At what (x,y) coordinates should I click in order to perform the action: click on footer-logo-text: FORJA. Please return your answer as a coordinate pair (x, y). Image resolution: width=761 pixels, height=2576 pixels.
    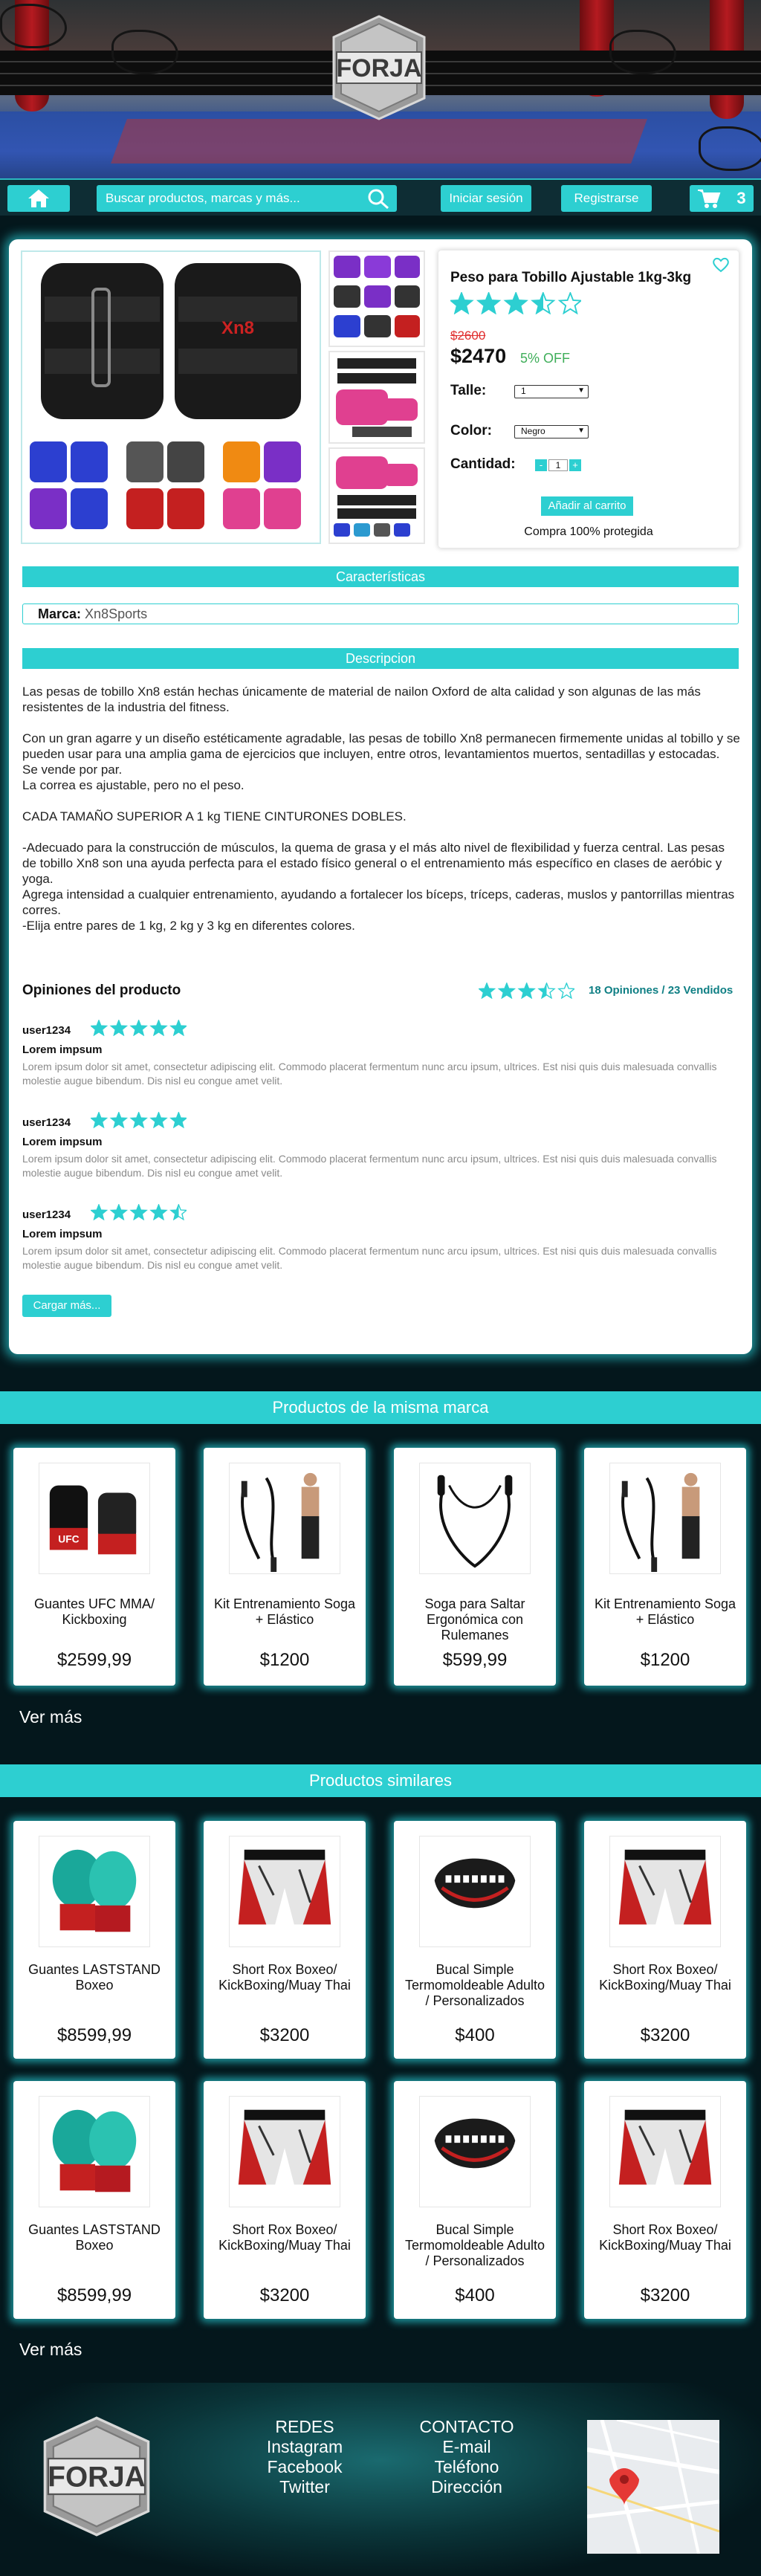
    Looking at the image, I should click on (96, 2478).